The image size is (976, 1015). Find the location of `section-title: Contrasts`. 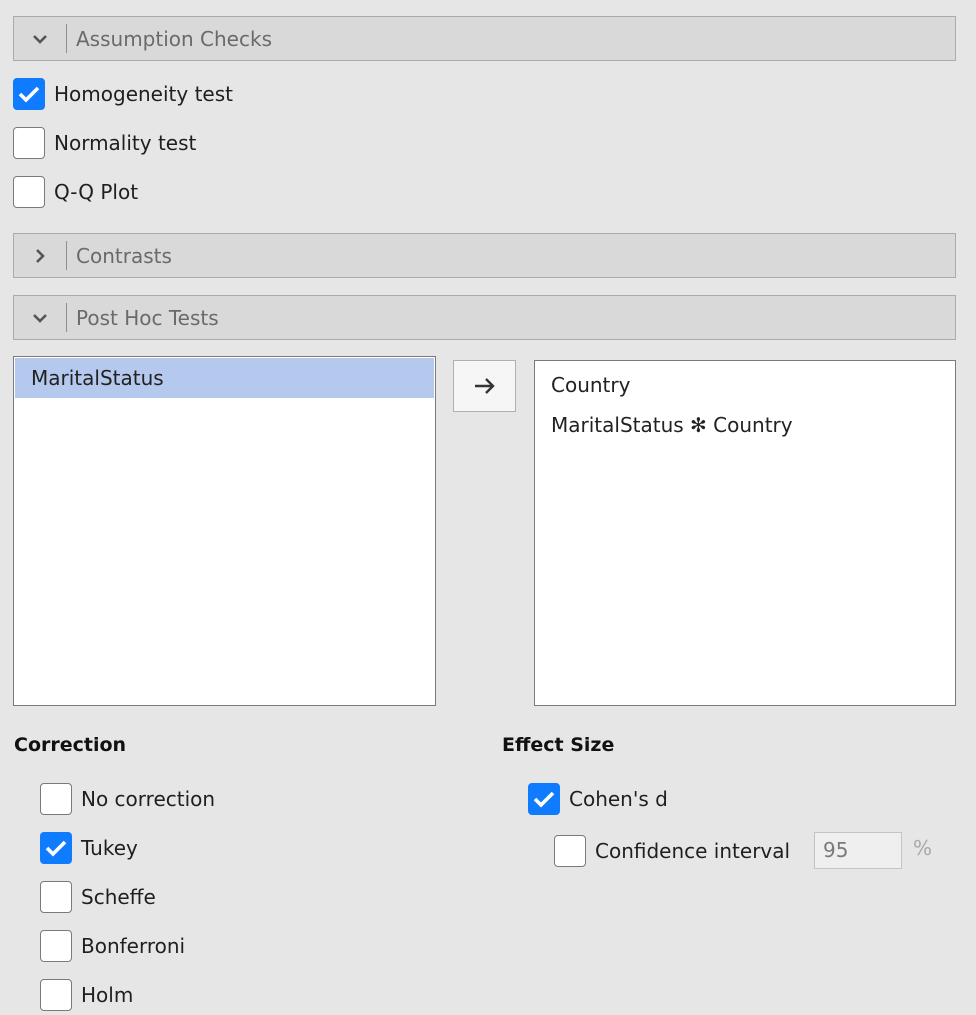

section-title: Contrasts is located at coordinates (124, 255).